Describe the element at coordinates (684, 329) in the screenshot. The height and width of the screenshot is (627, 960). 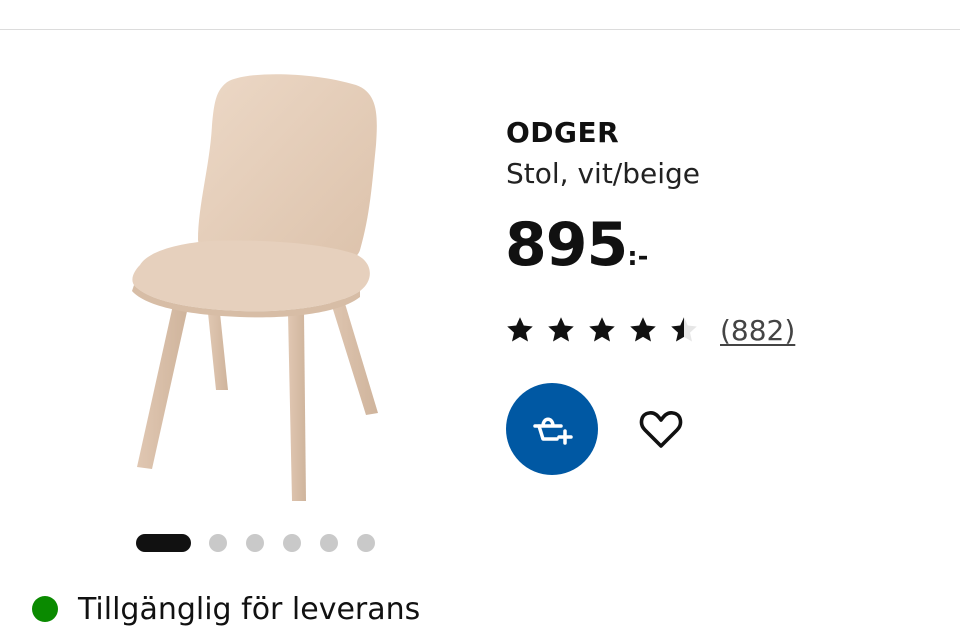
I see `star-half-icon` at that location.